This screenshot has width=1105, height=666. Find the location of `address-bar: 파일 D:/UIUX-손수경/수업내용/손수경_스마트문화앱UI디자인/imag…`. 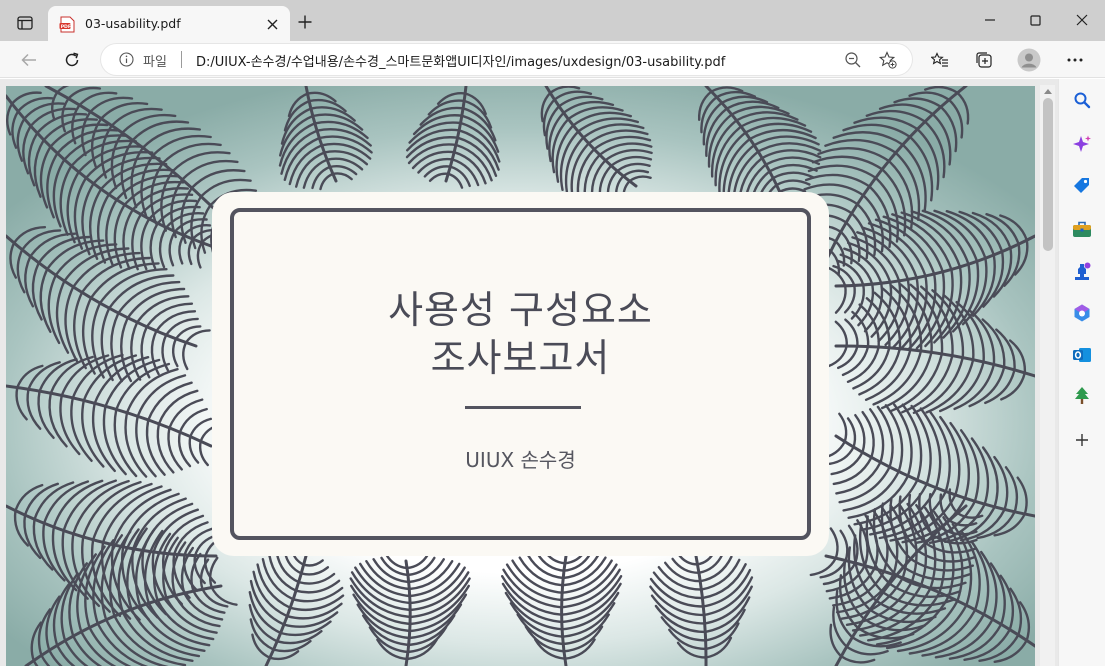

address-bar: 파일 D:/UIUX-손수경/수업내용/손수경_스마트문화앱UI디자인/imag… is located at coordinates (506, 59).